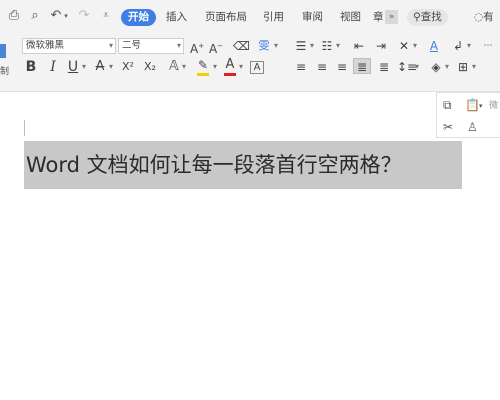  I want to click on align-left-icon: ≡, so click(301, 67).